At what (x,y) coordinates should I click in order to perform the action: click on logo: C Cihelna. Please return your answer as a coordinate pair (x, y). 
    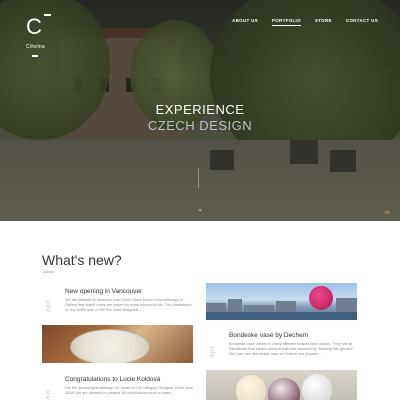
    Looking at the image, I should click on (41, 35).